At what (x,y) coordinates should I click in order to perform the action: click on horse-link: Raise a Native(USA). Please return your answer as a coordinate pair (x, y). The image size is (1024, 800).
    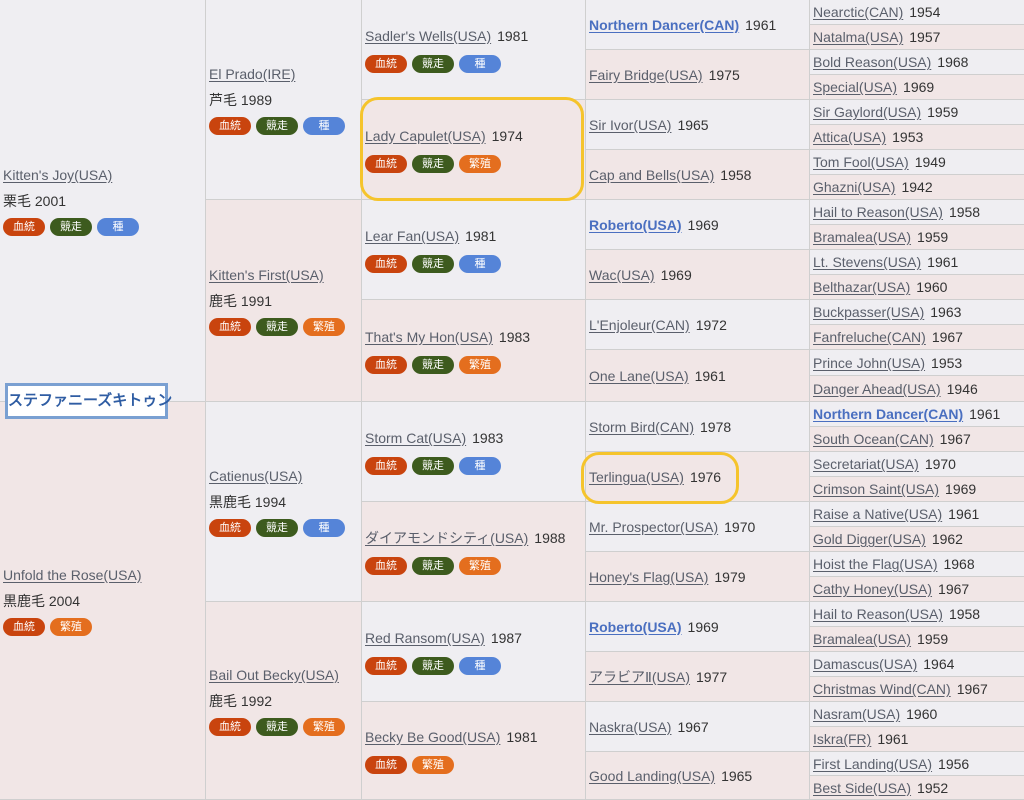
    Looking at the image, I should click on (877, 514).